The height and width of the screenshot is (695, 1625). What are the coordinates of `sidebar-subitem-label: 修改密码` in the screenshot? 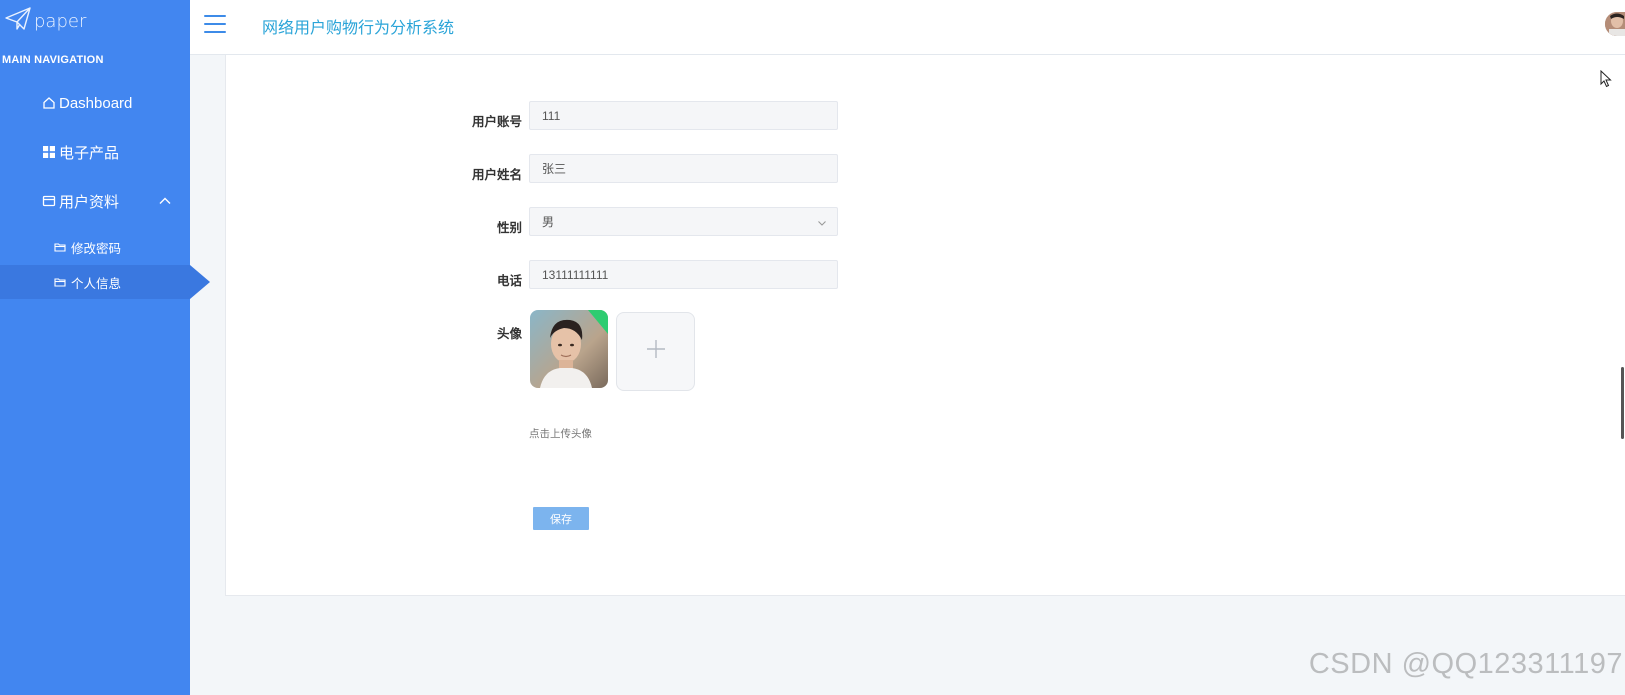 It's located at (96, 248).